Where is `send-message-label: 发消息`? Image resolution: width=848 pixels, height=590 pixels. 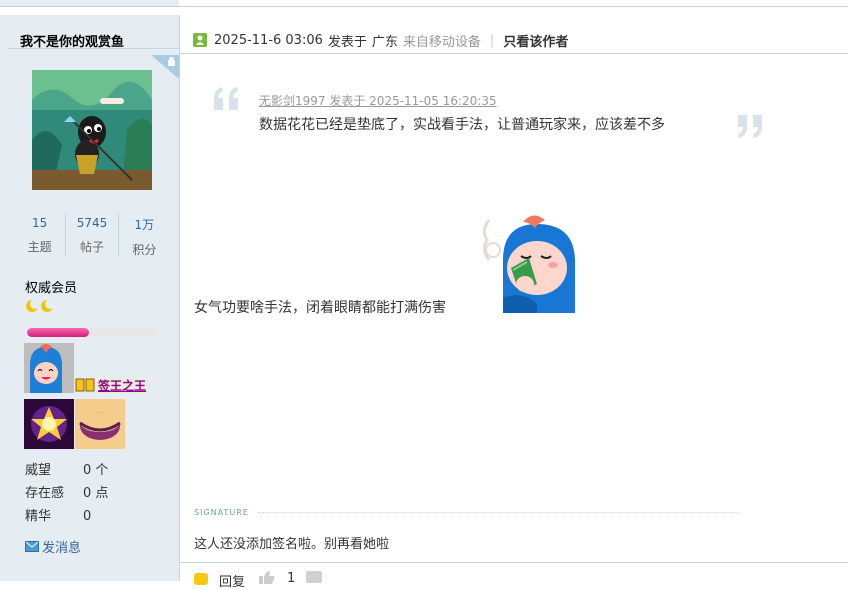 send-message-label: 发消息 is located at coordinates (62, 548).